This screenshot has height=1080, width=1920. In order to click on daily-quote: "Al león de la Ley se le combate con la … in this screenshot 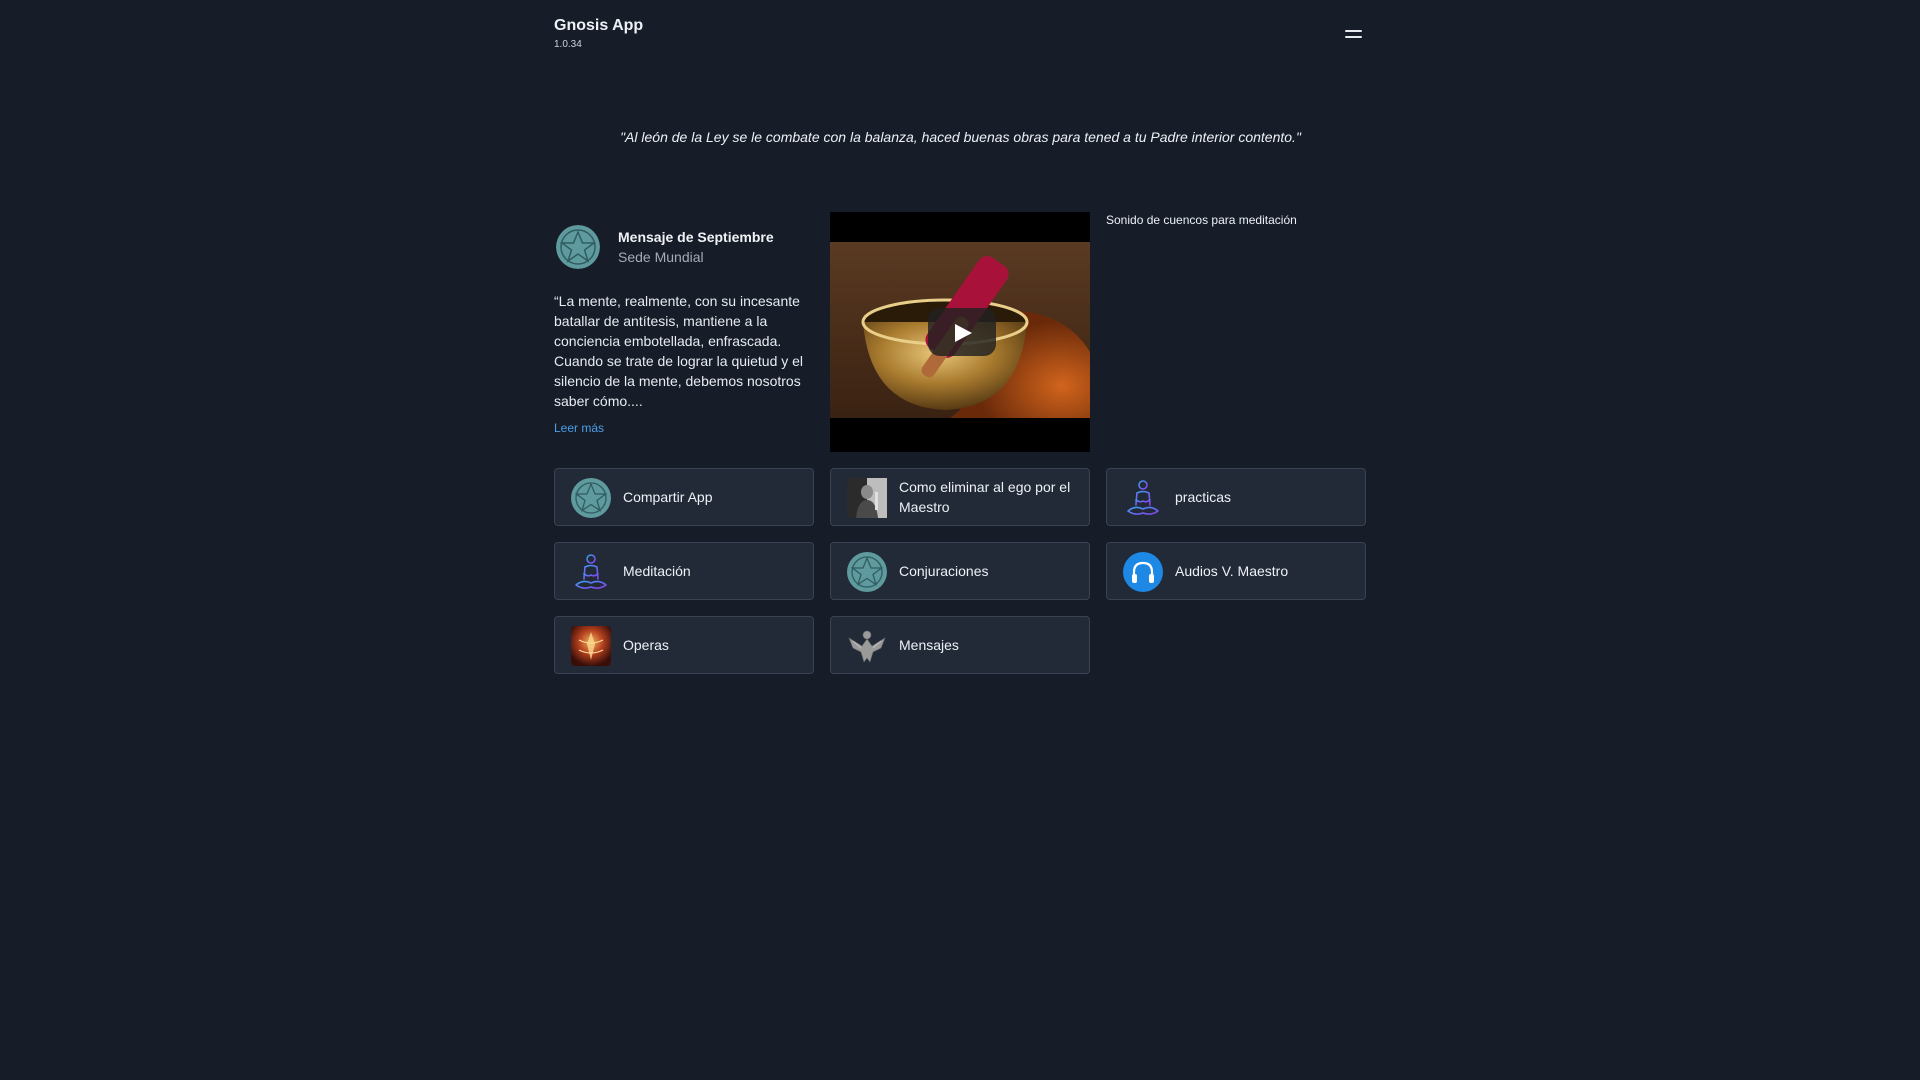, I will do `click(960, 137)`.